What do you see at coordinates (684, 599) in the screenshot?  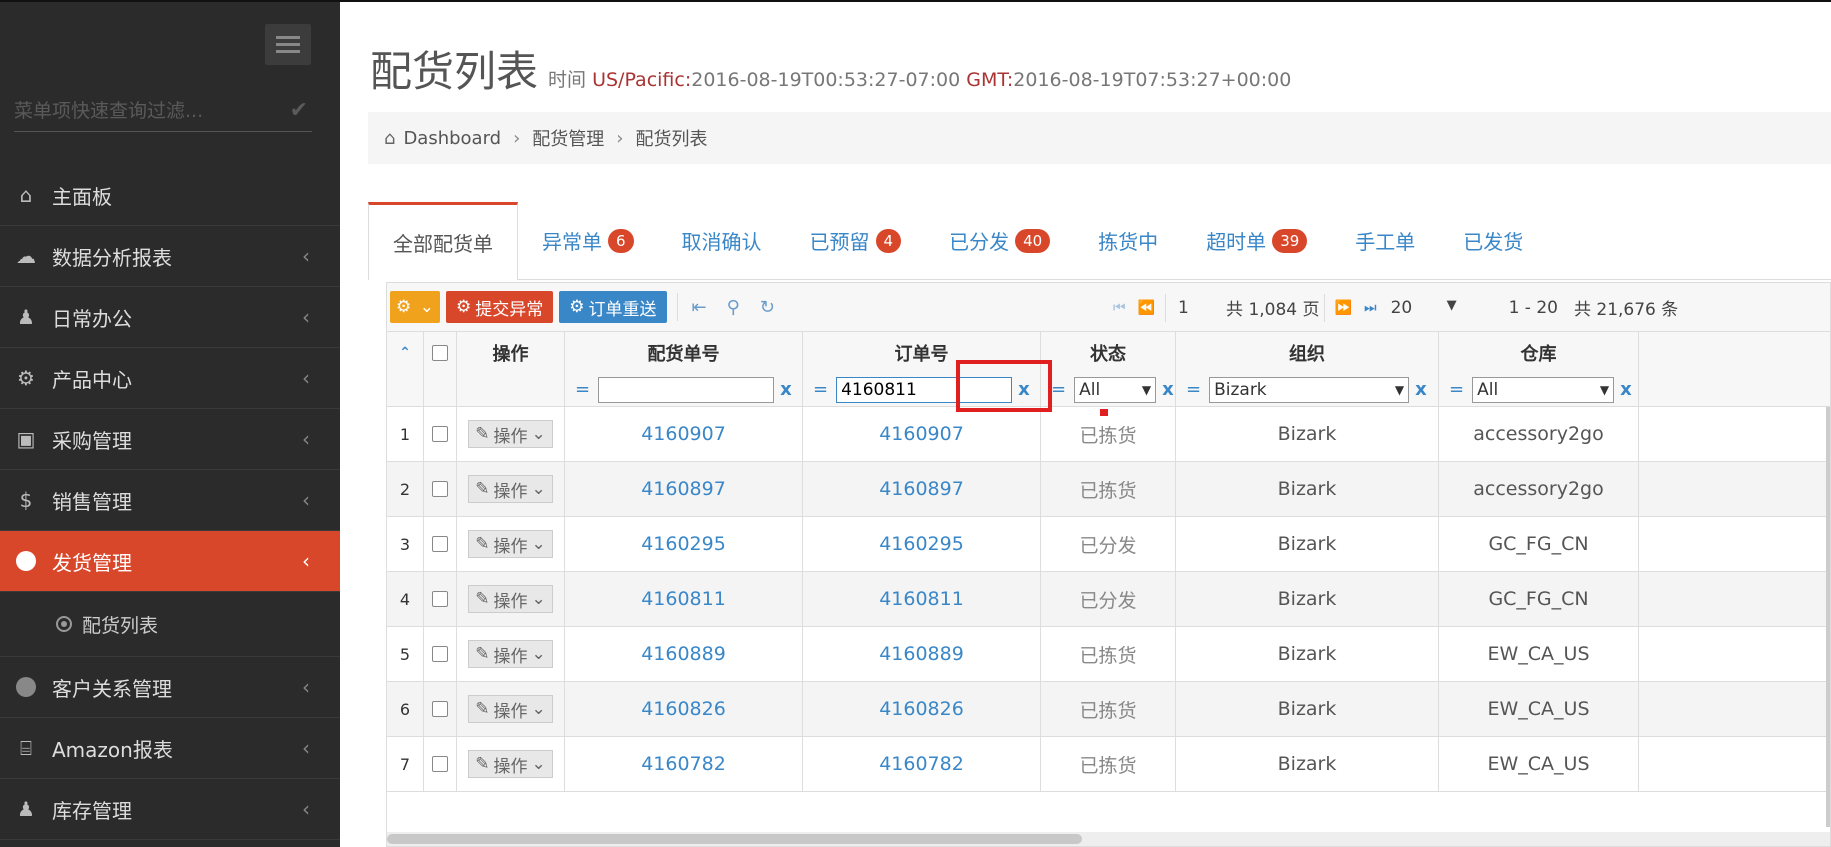 I see `alloc-no-link: 4160811` at bounding box center [684, 599].